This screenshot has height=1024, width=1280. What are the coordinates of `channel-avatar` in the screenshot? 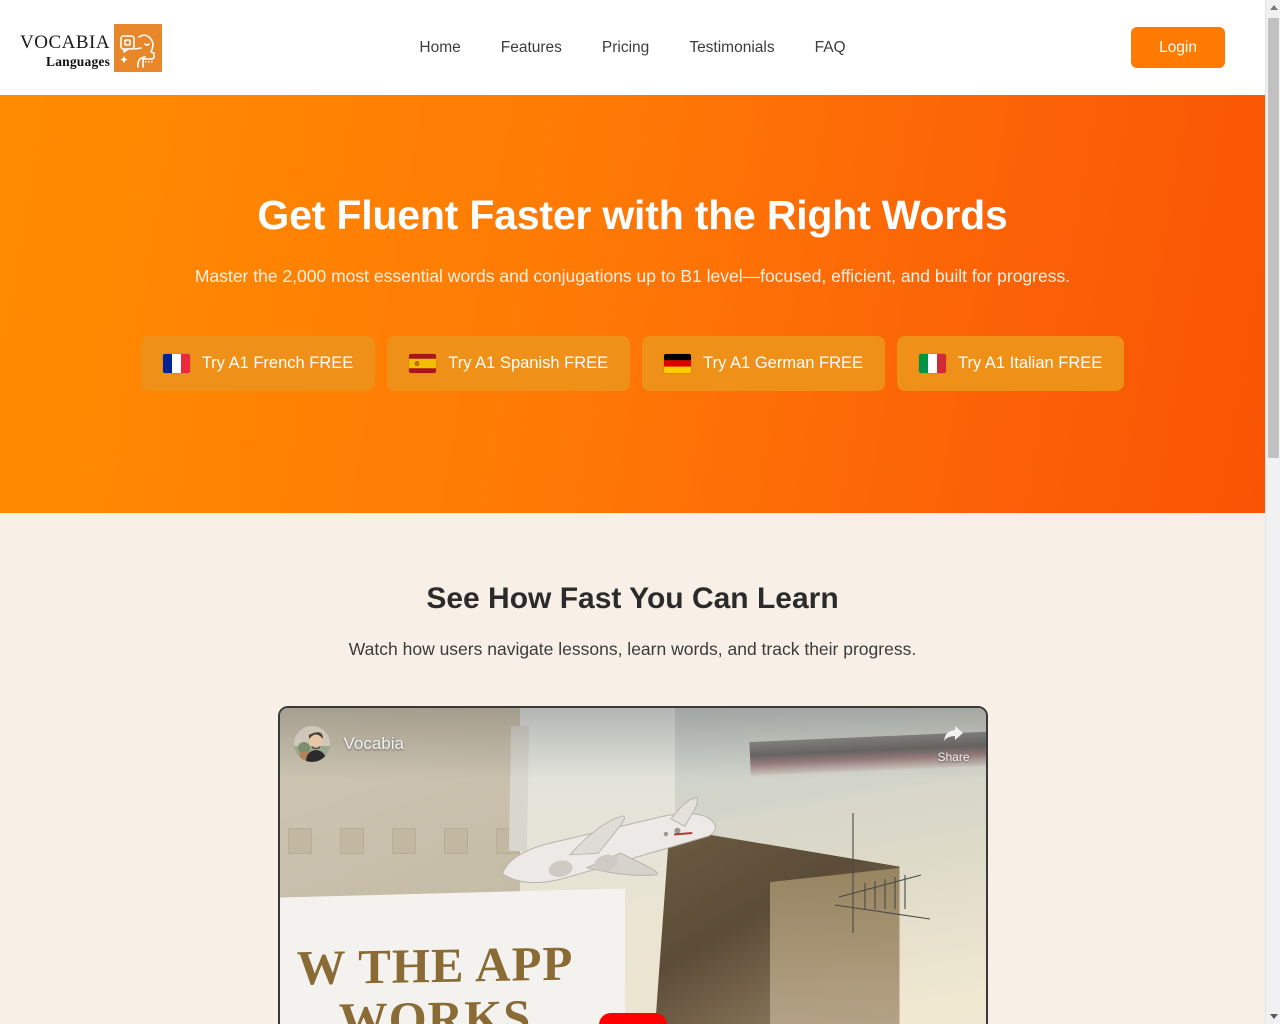 It's located at (311, 744).